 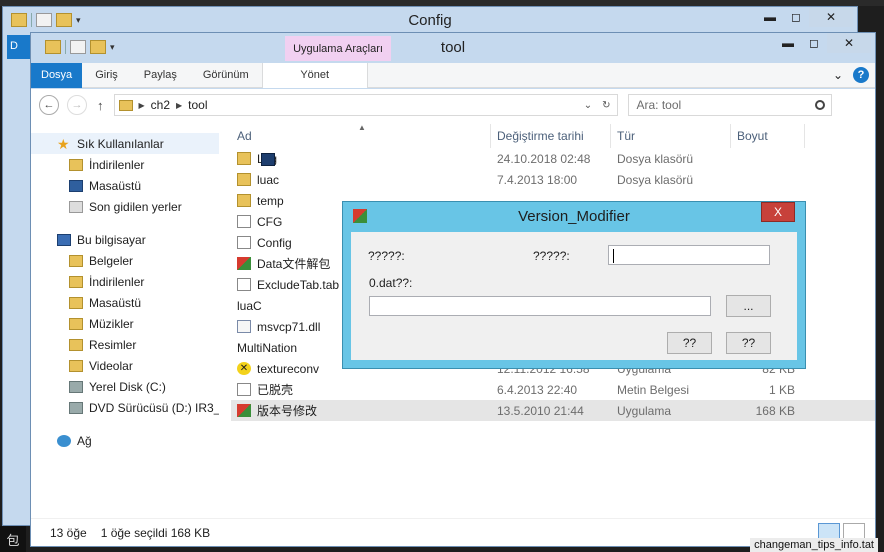 I want to click on nav-label: İndirilenler, so click(x=117, y=281).